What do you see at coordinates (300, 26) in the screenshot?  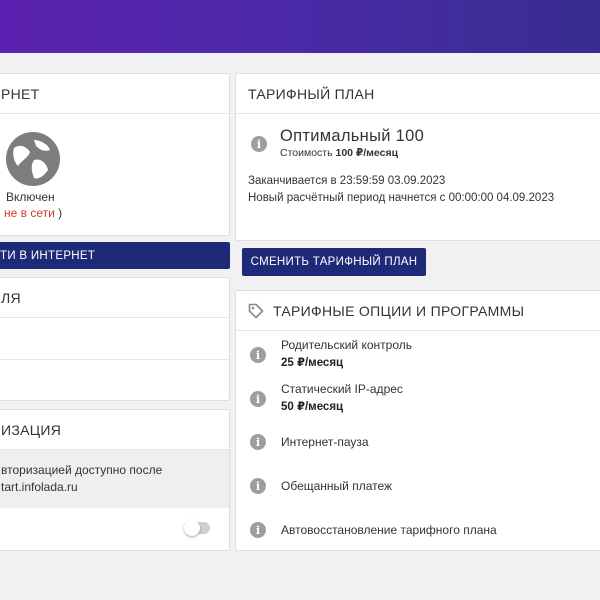 I see `top-header-bar` at bounding box center [300, 26].